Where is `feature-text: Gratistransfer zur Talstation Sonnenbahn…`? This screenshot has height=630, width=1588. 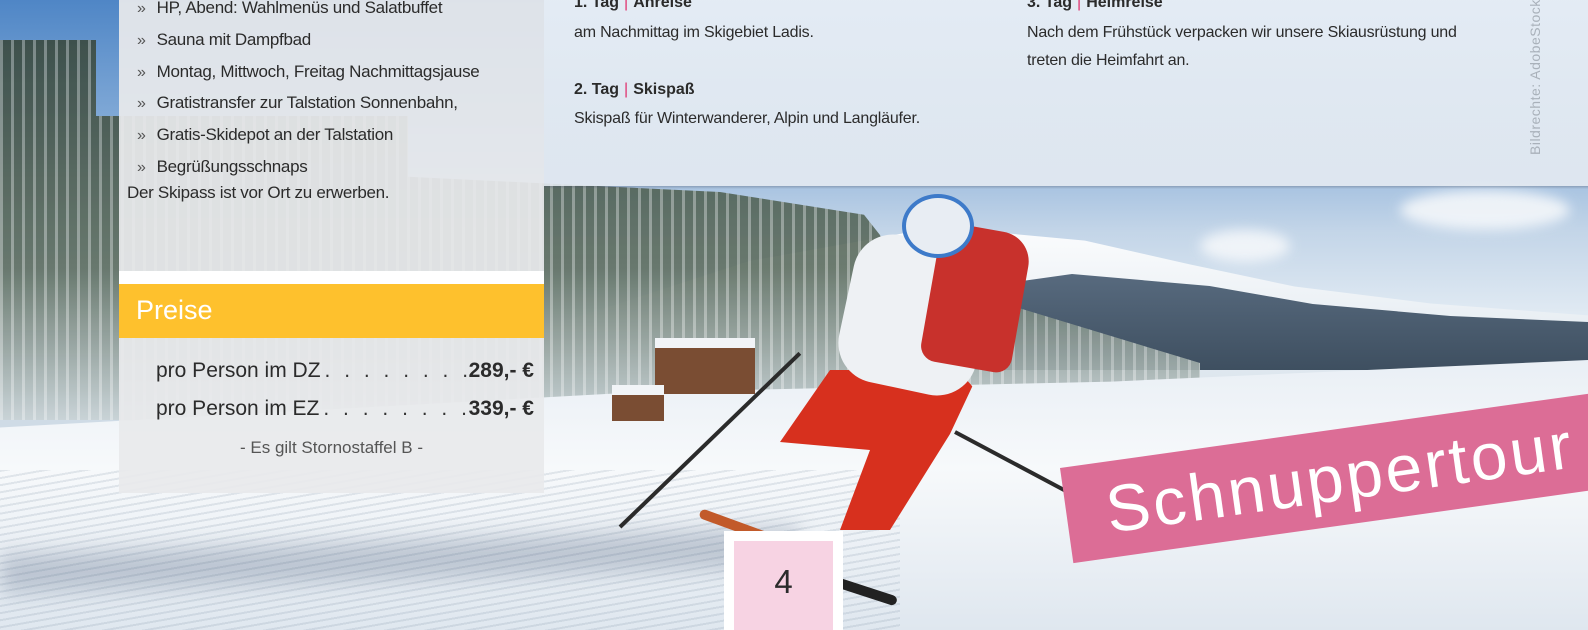
feature-text: Gratistransfer zur Talstation Sonnenbahn… is located at coordinates (307, 103).